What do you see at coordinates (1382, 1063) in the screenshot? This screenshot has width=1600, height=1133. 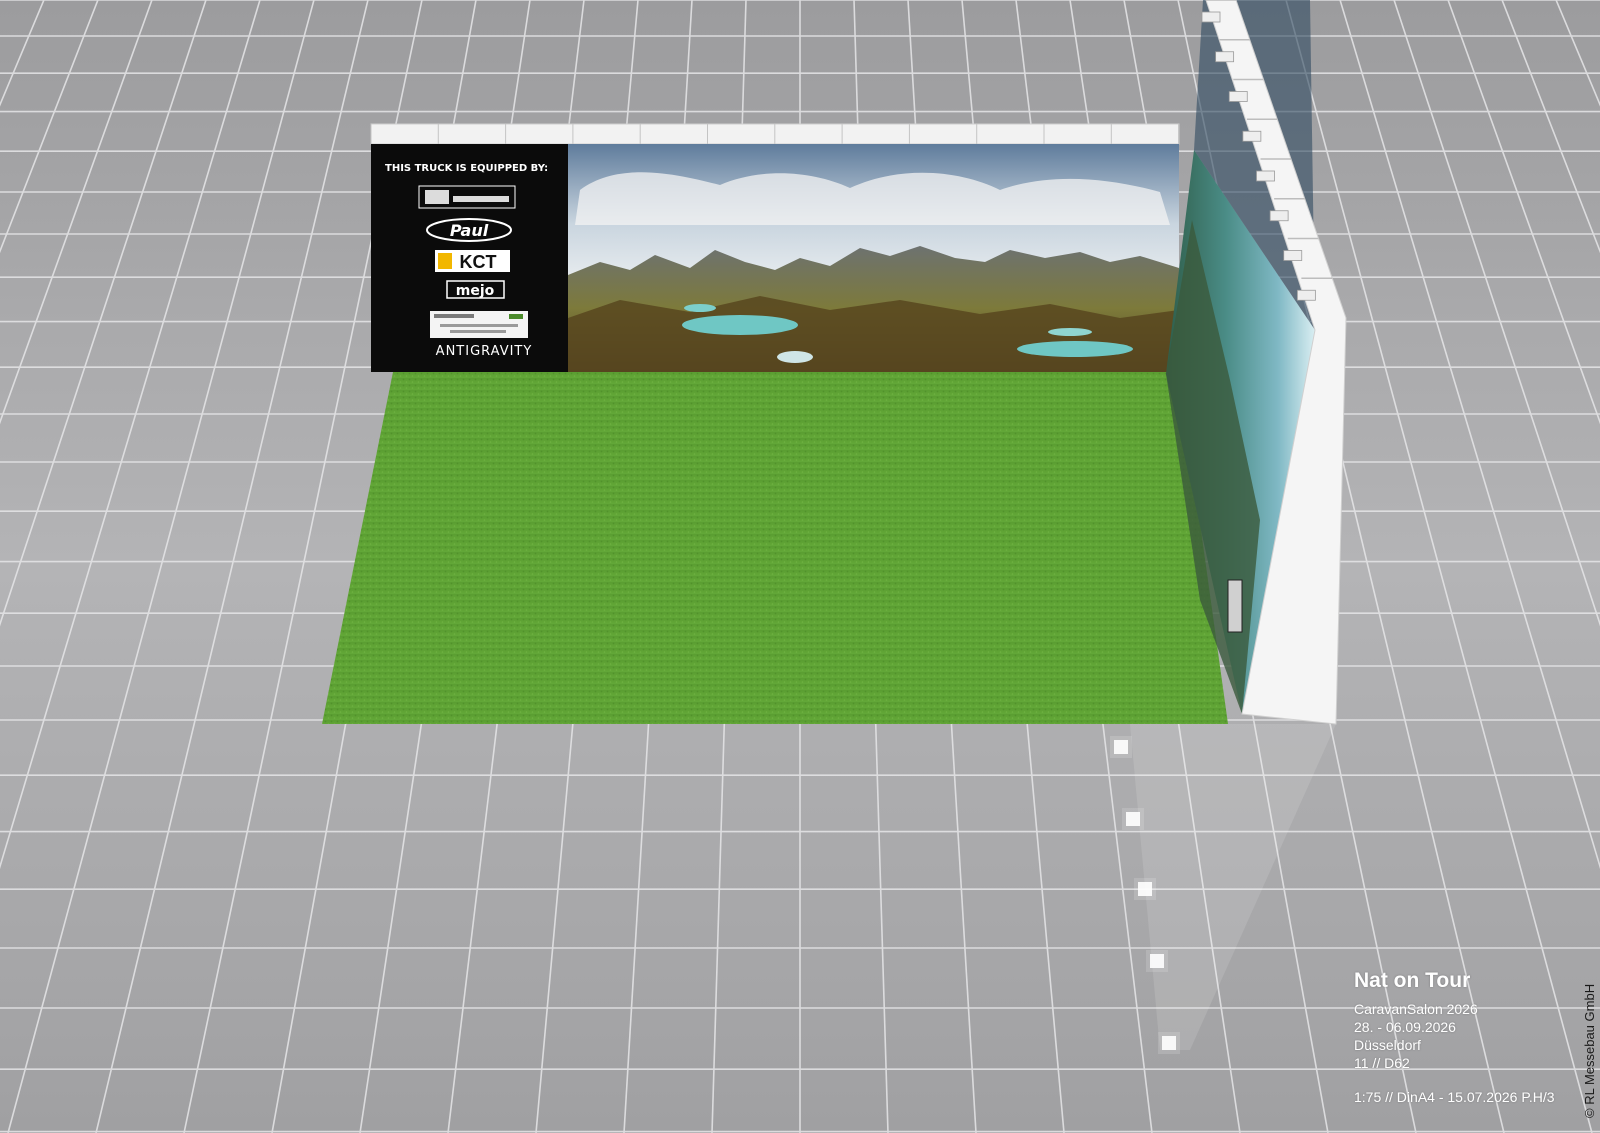 I see `hall-stand: 11 // D62` at bounding box center [1382, 1063].